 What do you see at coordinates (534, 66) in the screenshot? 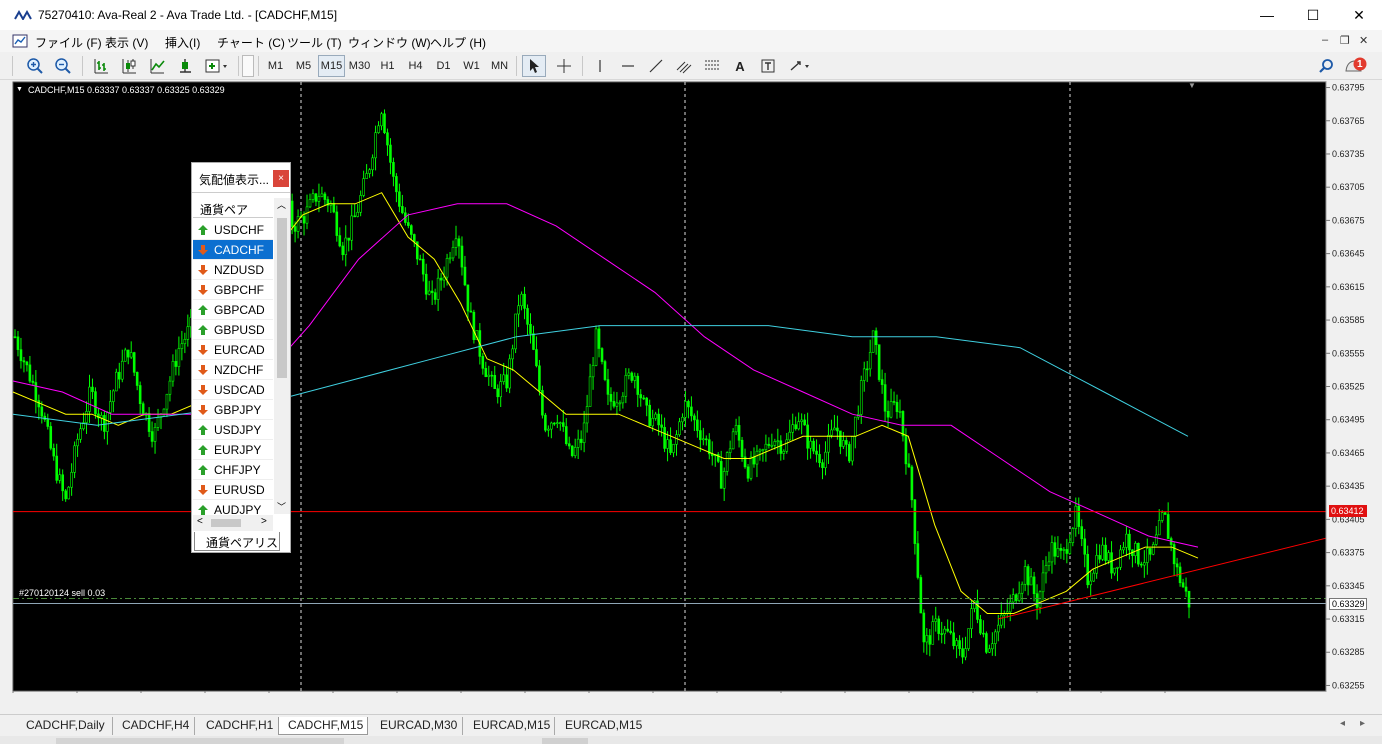
I see `cursor-tool-icon` at bounding box center [534, 66].